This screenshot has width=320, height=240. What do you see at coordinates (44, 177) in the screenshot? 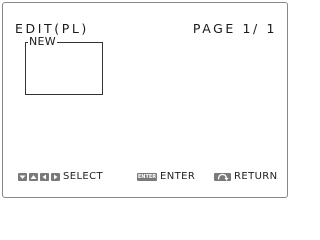
I see `arrow-left-icon` at bounding box center [44, 177].